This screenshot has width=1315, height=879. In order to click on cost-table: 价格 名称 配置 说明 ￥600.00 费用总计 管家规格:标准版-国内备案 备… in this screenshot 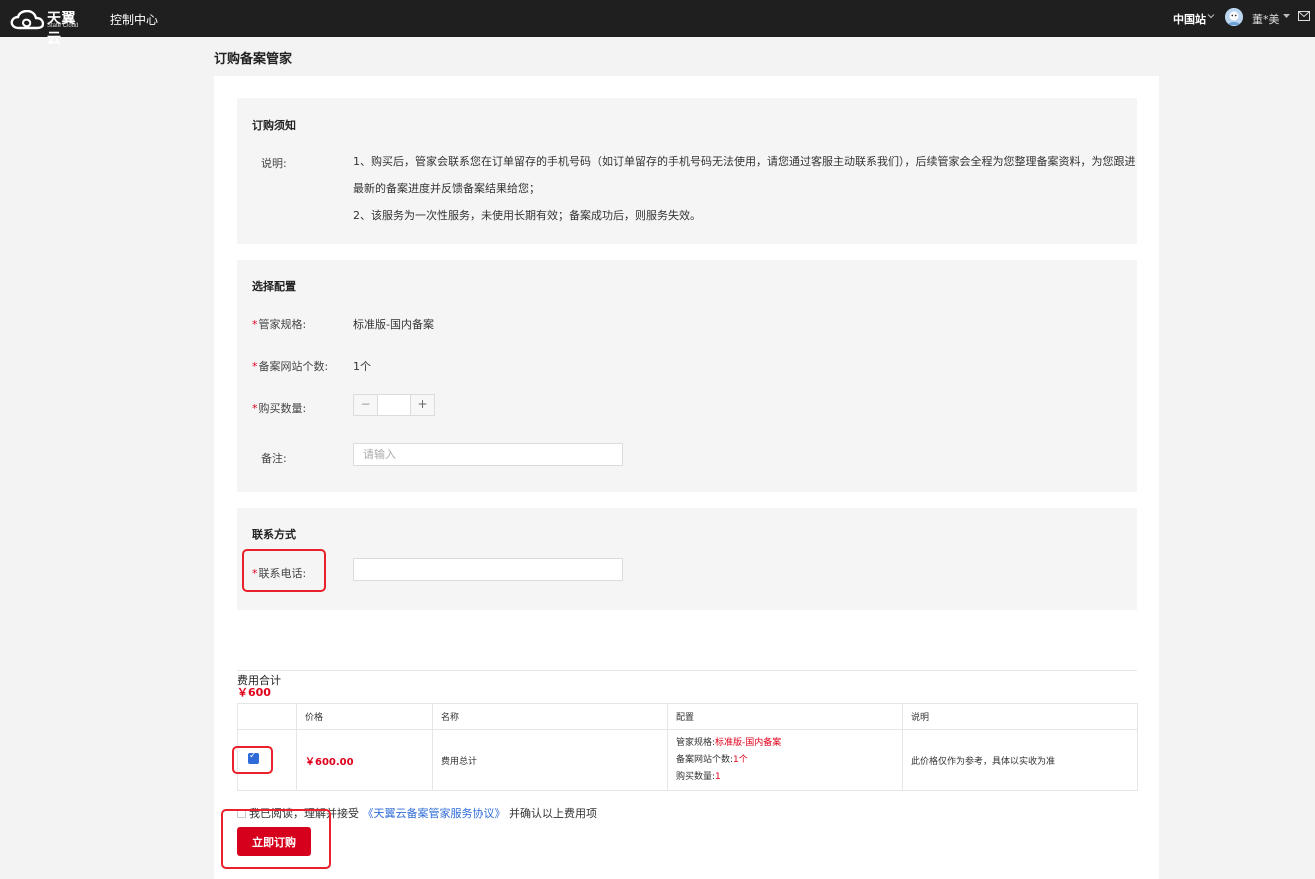, I will do `click(687, 747)`.